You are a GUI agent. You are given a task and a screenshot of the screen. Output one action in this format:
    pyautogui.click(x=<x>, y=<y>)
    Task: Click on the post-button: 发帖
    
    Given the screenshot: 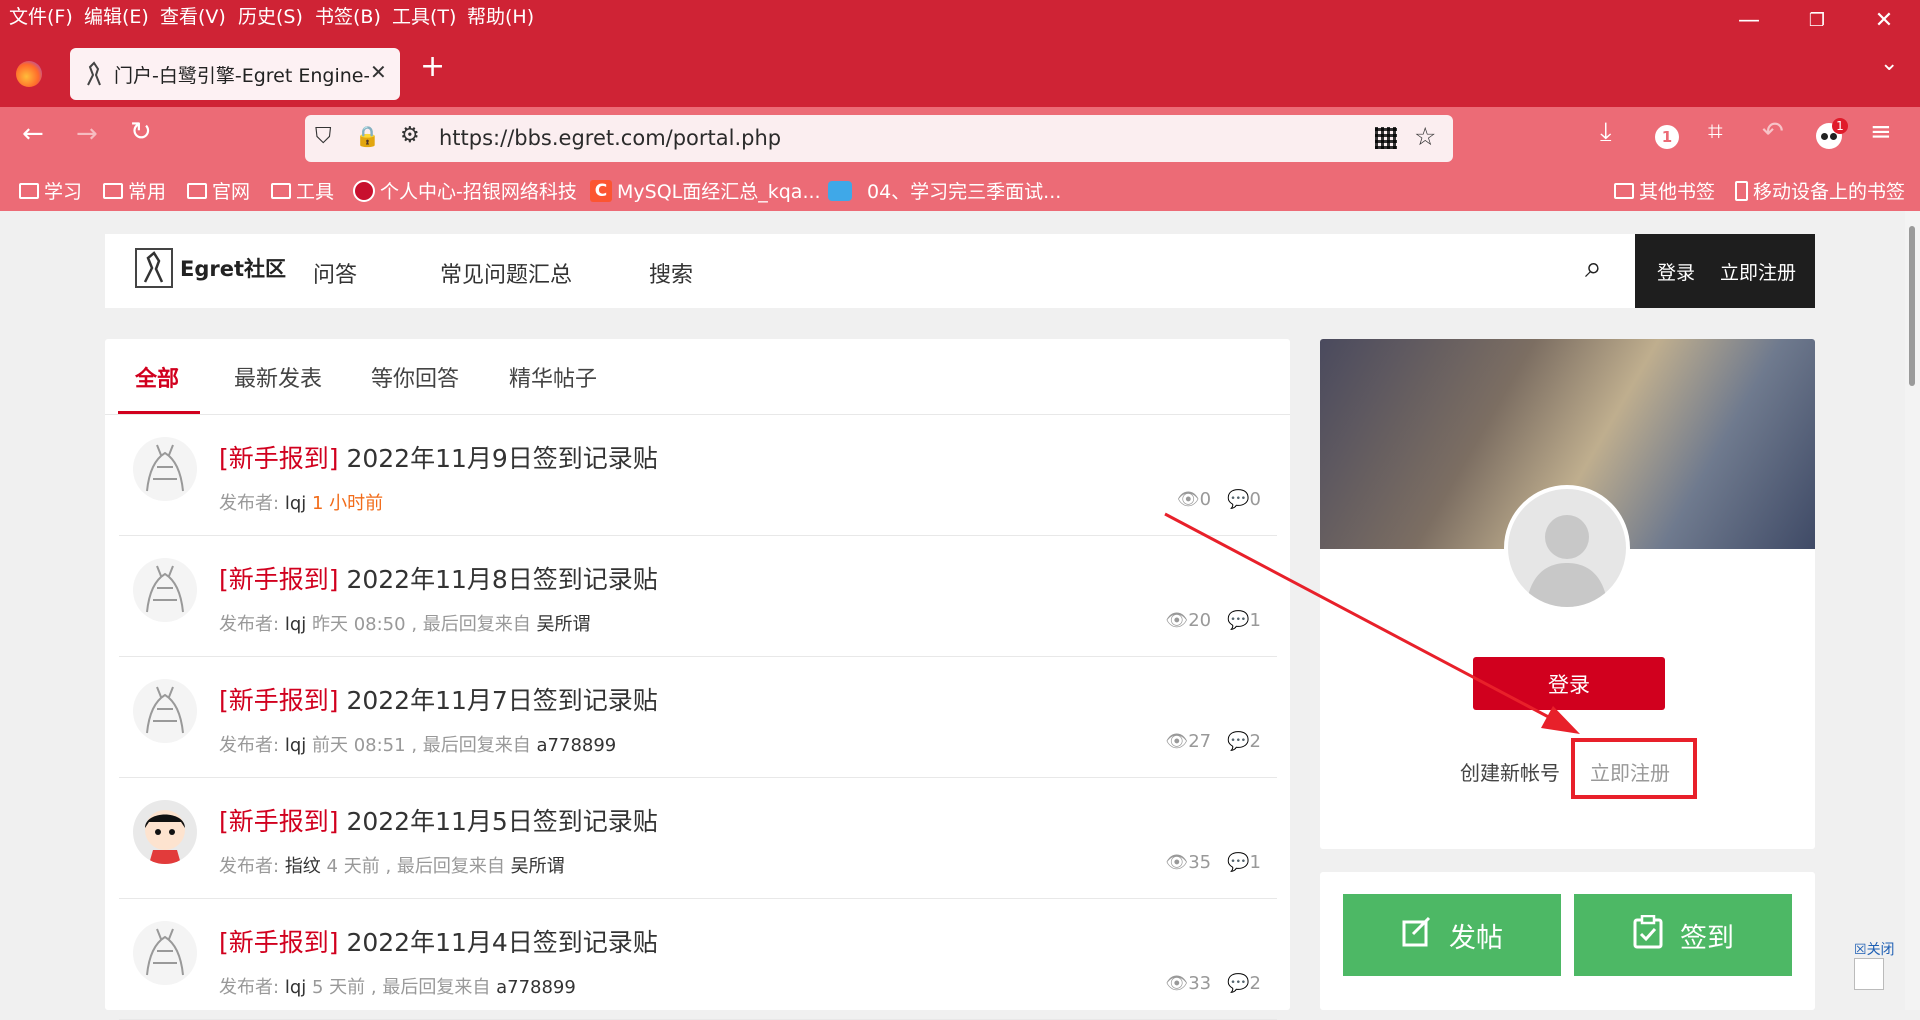 What is the action you would take?
    pyautogui.click(x=1452, y=935)
    